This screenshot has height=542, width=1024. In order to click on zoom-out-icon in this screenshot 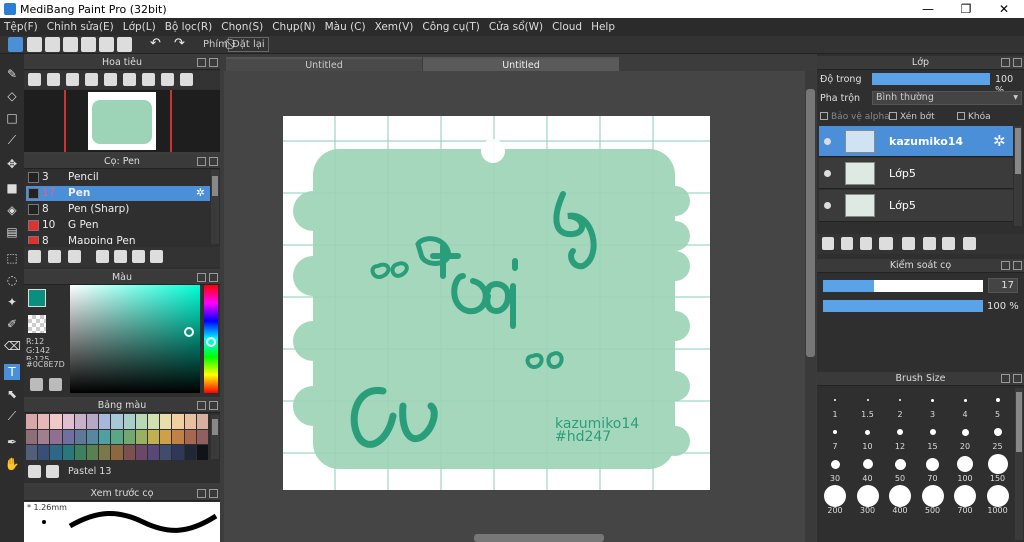, I will do `click(53, 79)`.